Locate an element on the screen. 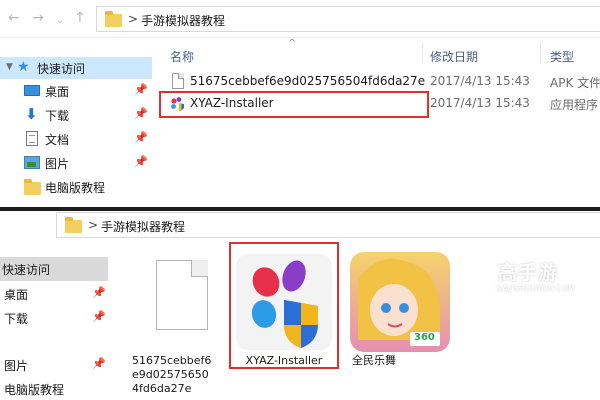 The width and height of the screenshot is (600, 400). g-logo-icon is located at coordinates (484, 272).